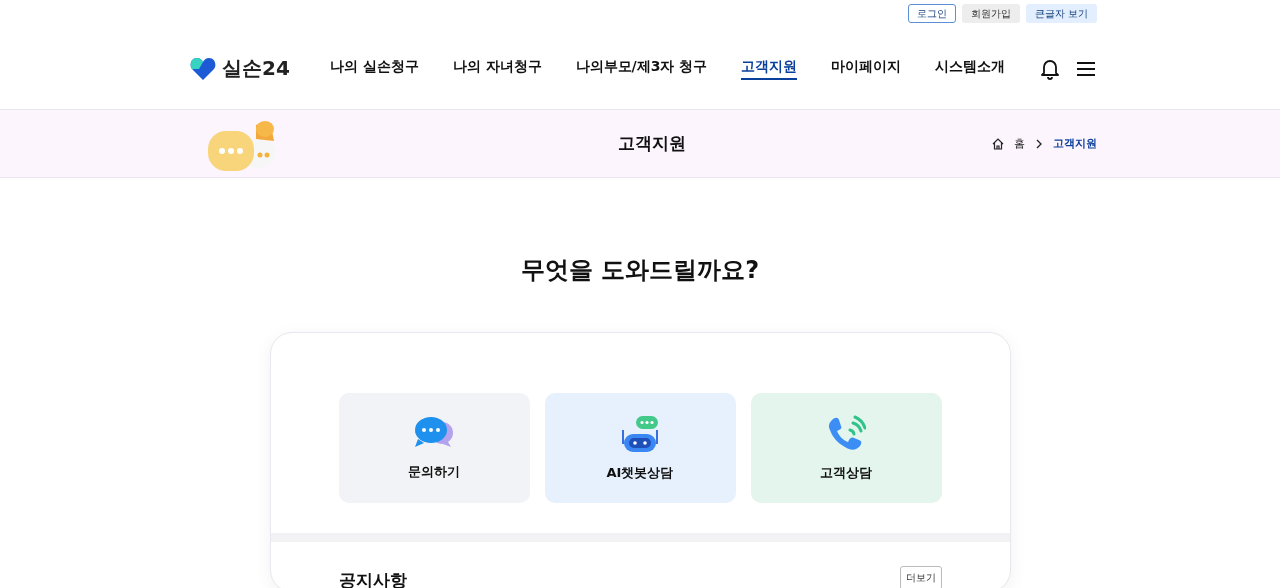  Describe the element at coordinates (931, 13) in the screenshot. I see `utility-button: 로그인` at that location.